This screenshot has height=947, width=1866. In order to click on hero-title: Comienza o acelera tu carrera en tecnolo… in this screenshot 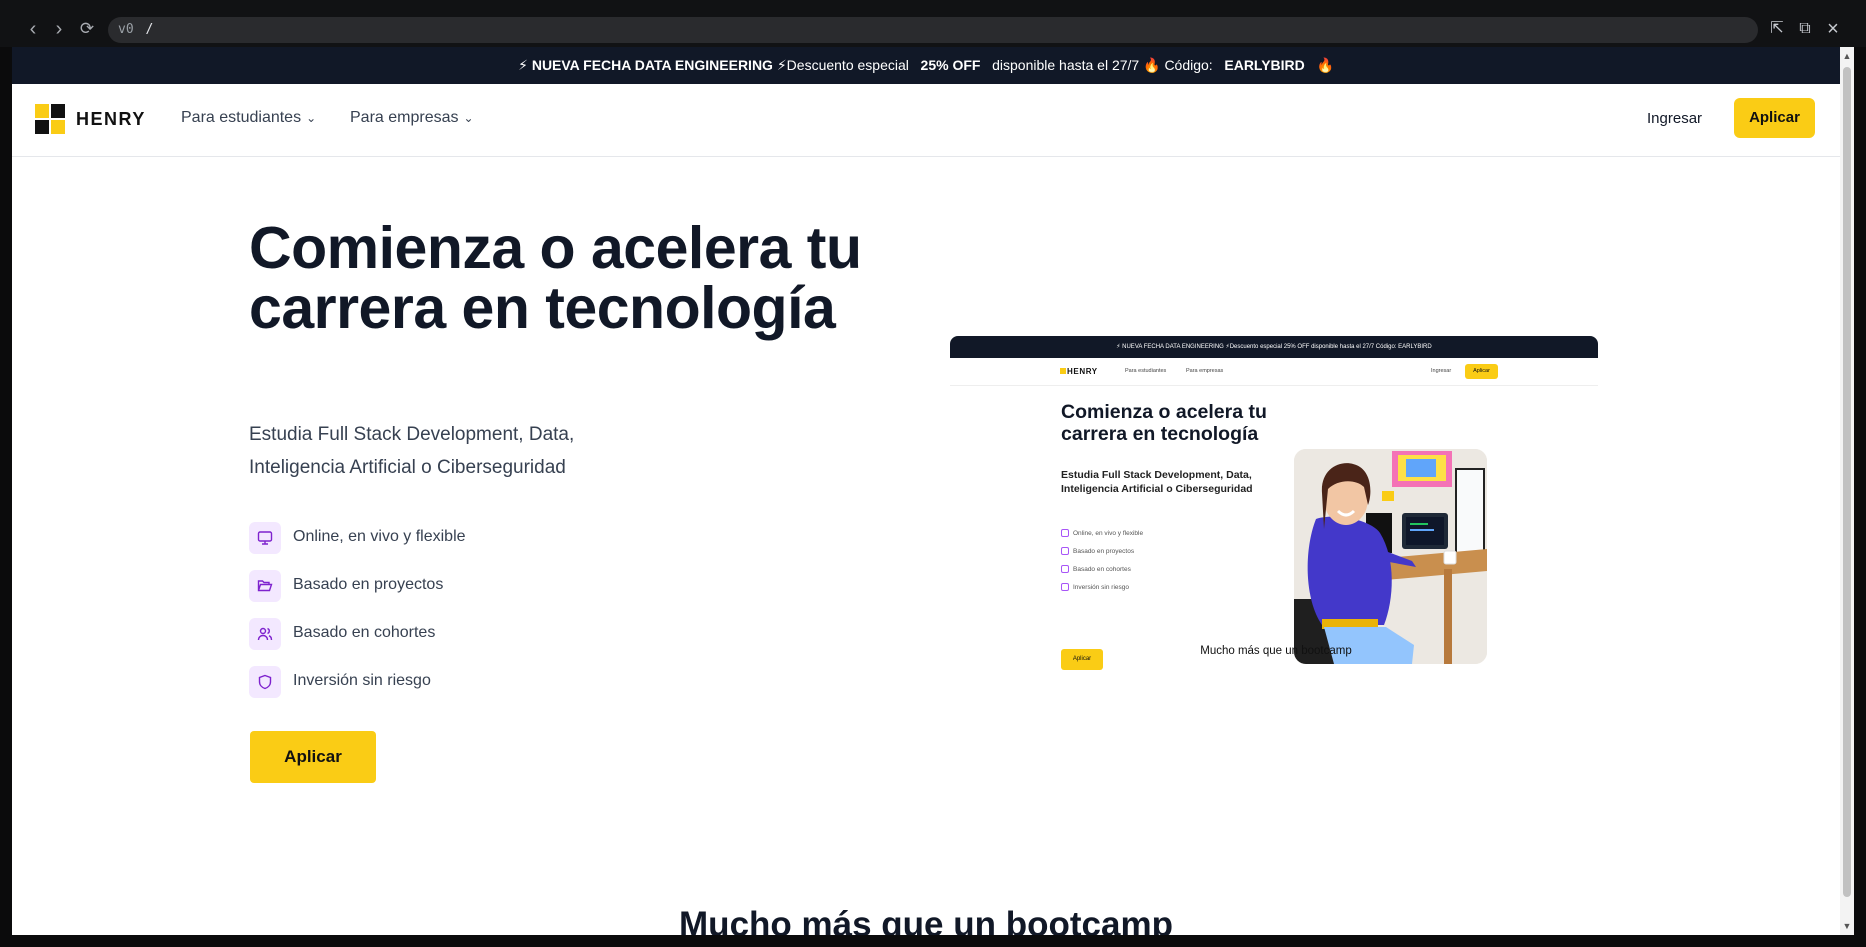, I will do `click(555, 278)`.